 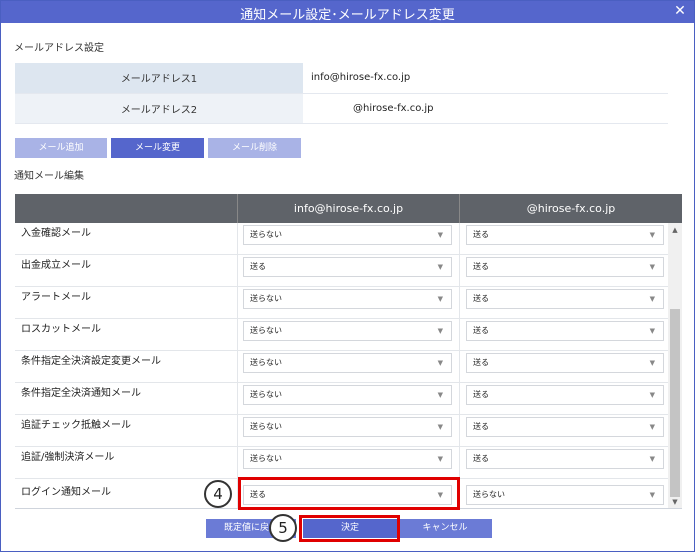 I want to click on address-row: メールアドレス1 info@hirose-fx.co.jp, so click(x=341, y=78).